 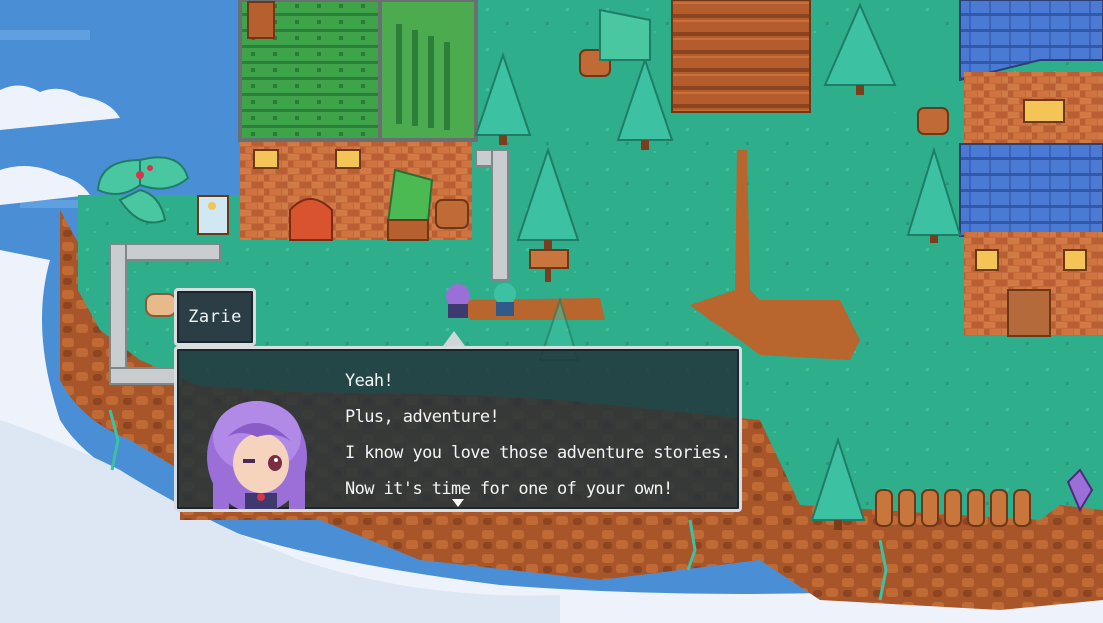 What do you see at coordinates (458, 503) in the screenshot?
I see `triangle-down-icon` at bounding box center [458, 503].